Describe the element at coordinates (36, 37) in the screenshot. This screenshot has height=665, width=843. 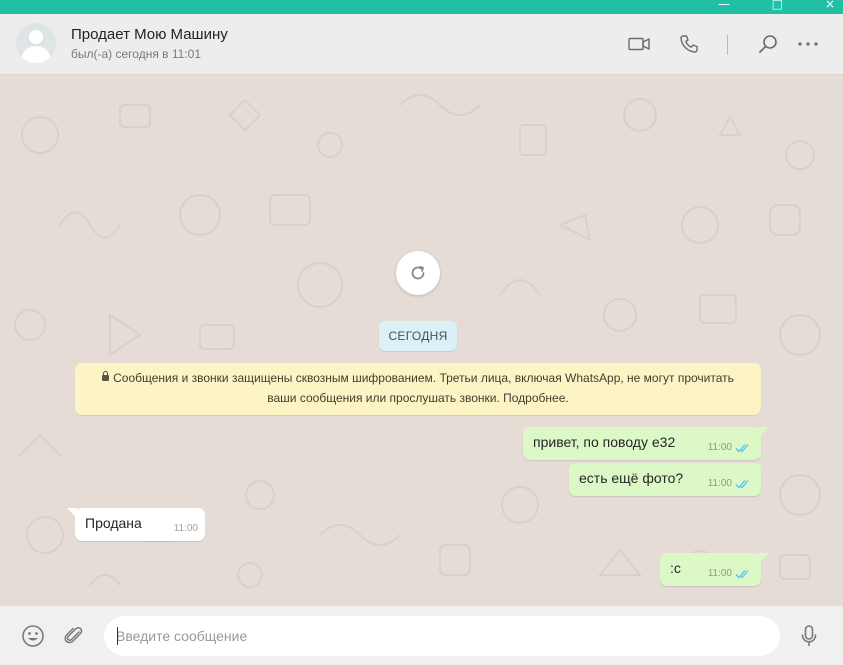
I see `avatar-head-shape` at that location.